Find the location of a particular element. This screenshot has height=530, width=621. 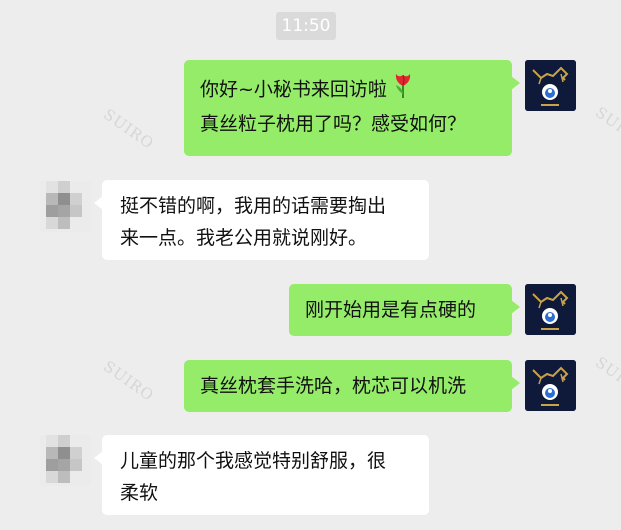

message-bubble-outgoing: 真丝枕套手洗哈，枕芯可以机洗 is located at coordinates (352, 386).